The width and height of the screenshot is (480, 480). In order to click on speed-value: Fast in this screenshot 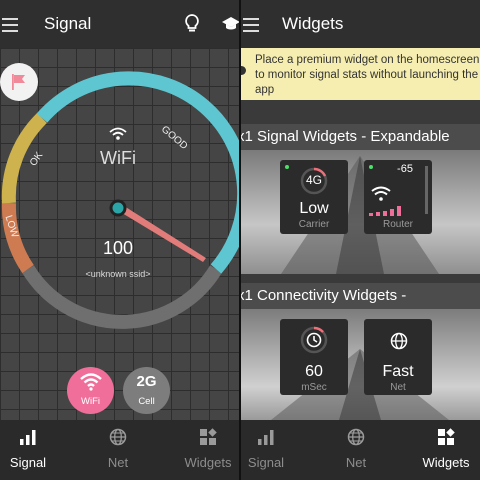, I will do `click(398, 371)`.